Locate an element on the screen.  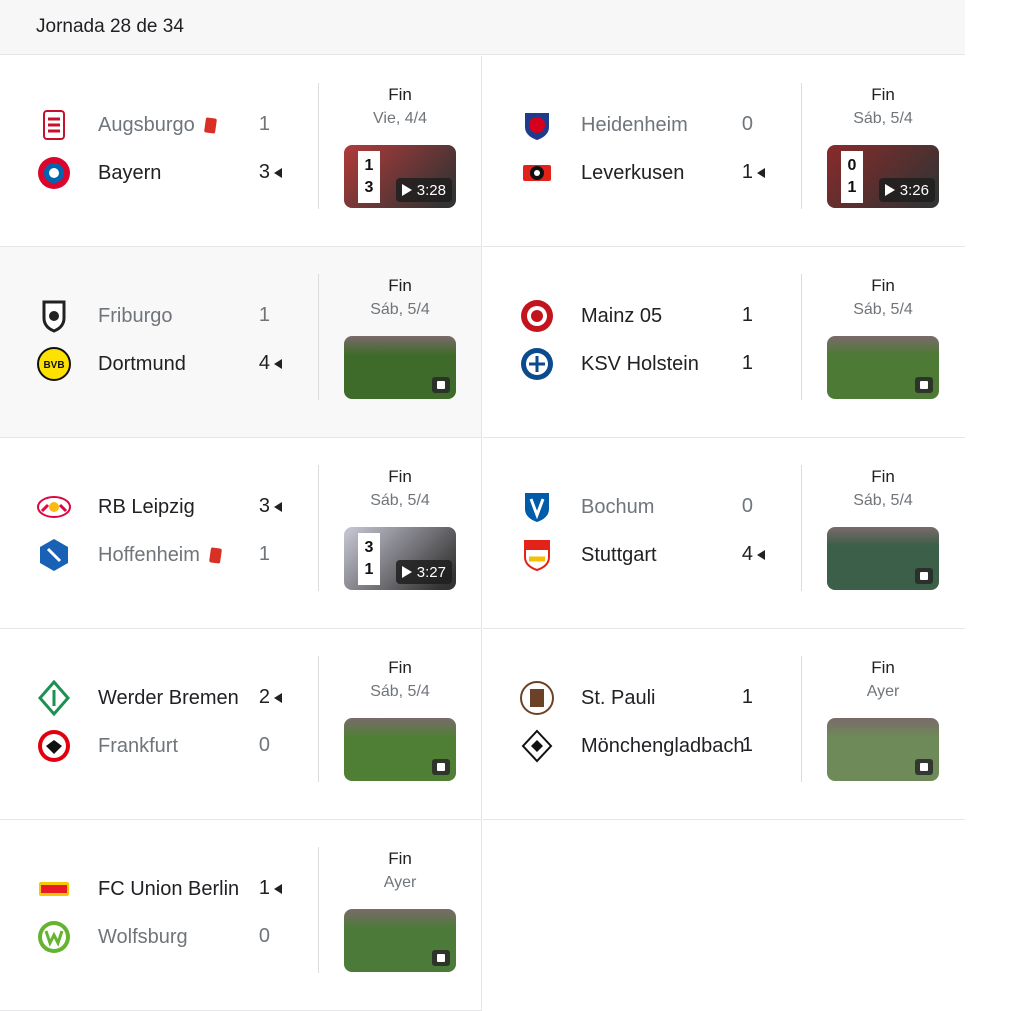
thumbnail-scoreboard: 1 3 is located at coordinates (369, 177).